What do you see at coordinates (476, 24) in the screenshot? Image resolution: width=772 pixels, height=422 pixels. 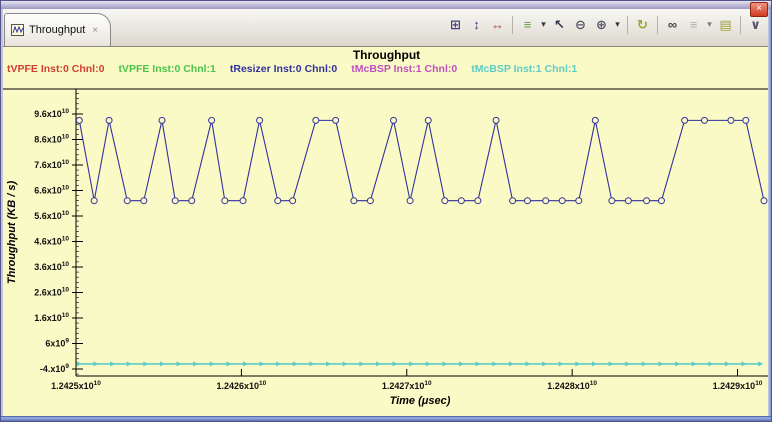 I see `fit-vertical-icon: ↕` at bounding box center [476, 24].